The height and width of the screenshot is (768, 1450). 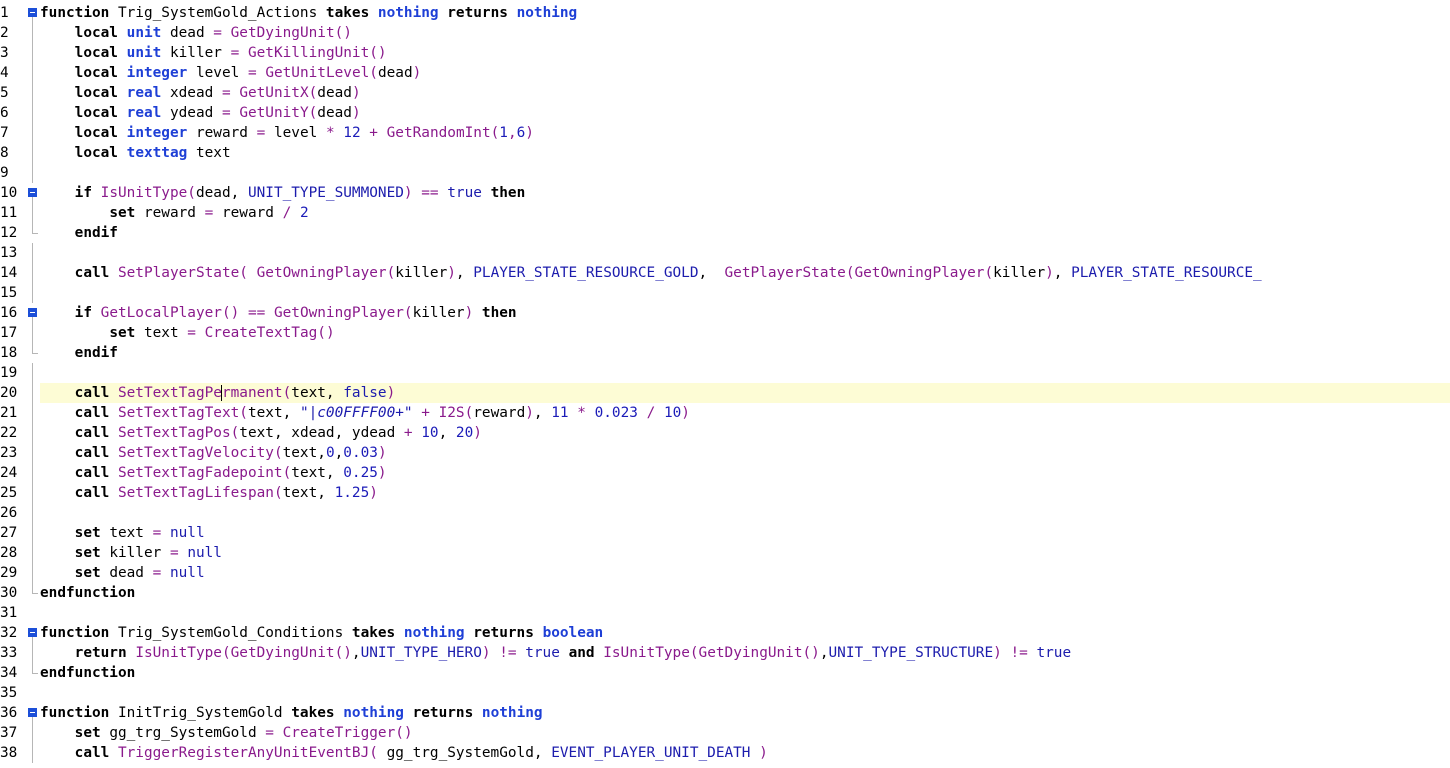 What do you see at coordinates (745, 553) in the screenshot?
I see `code-text: set killer = null` at bounding box center [745, 553].